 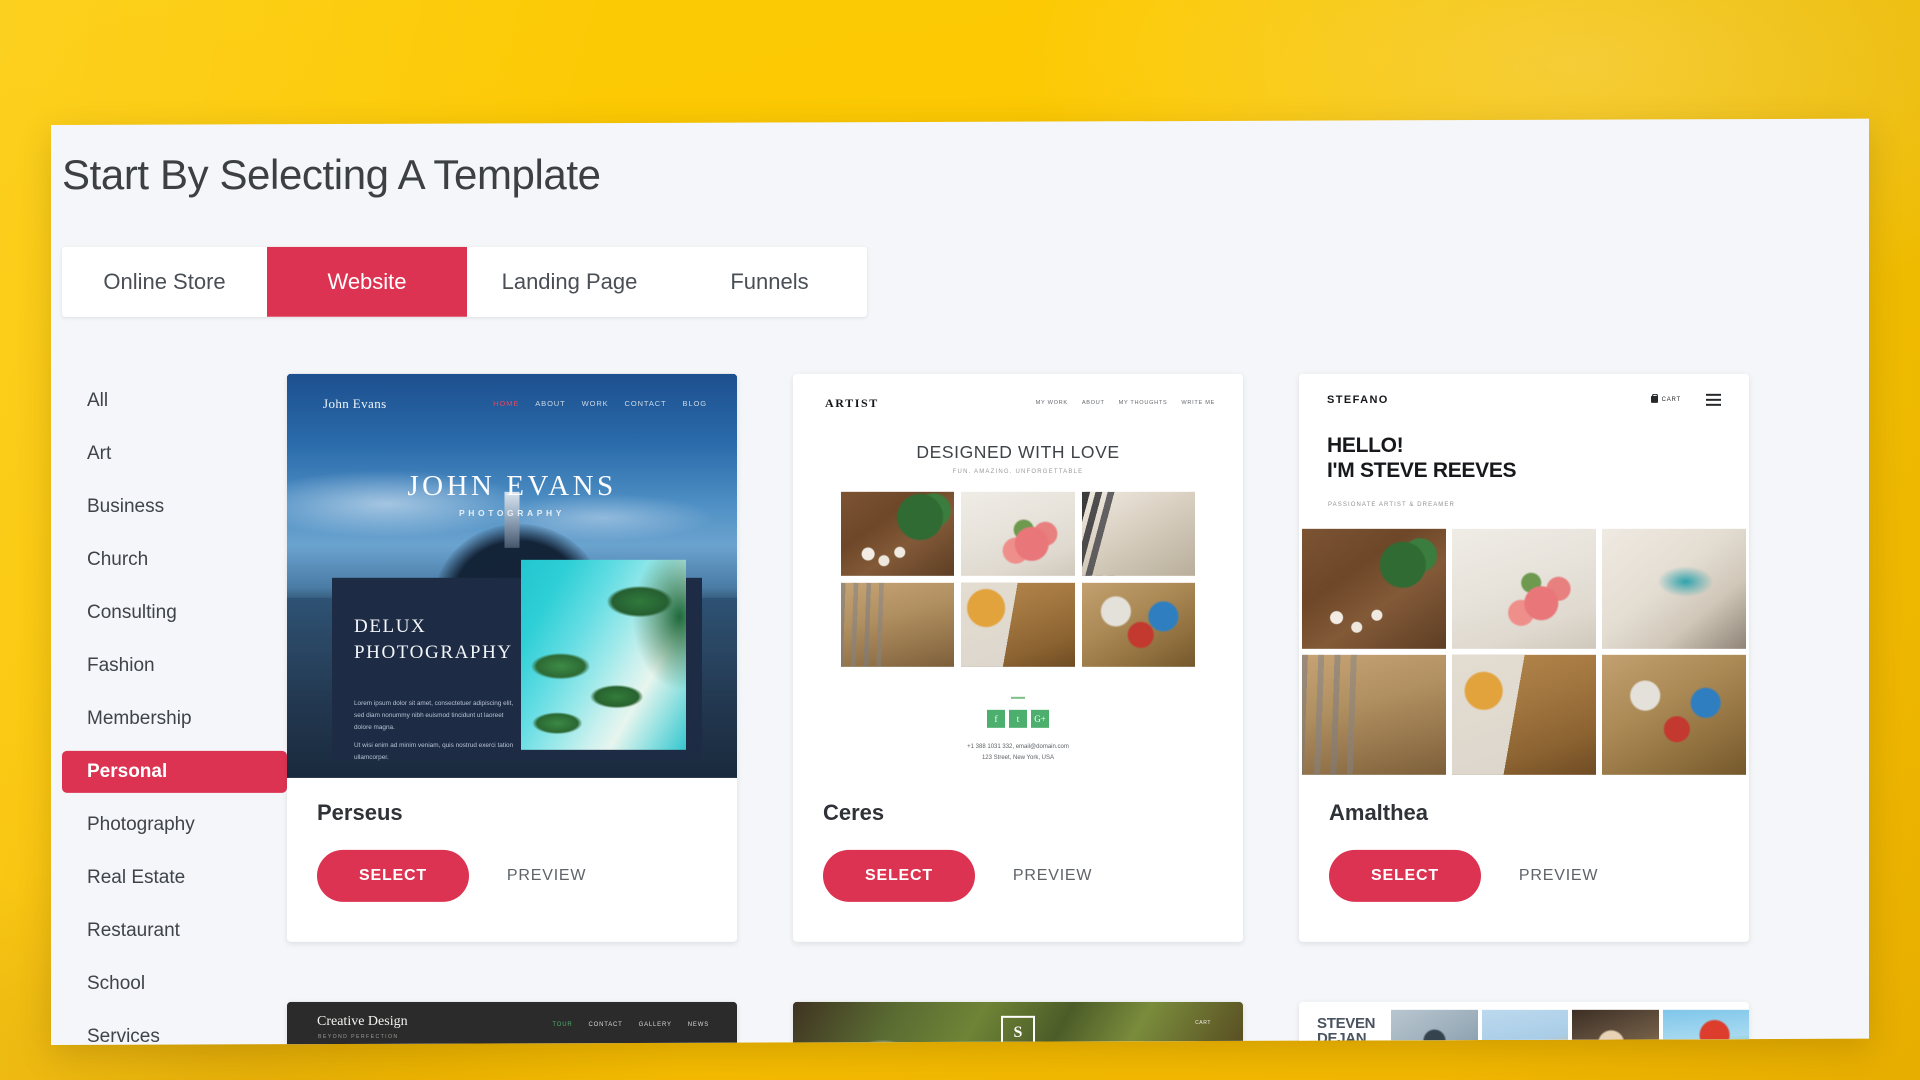 What do you see at coordinates (512, 840) in the screenshot?
I see `template-card-body: Perseus SELECT PREVIEW` at bounding box center [512, 840].